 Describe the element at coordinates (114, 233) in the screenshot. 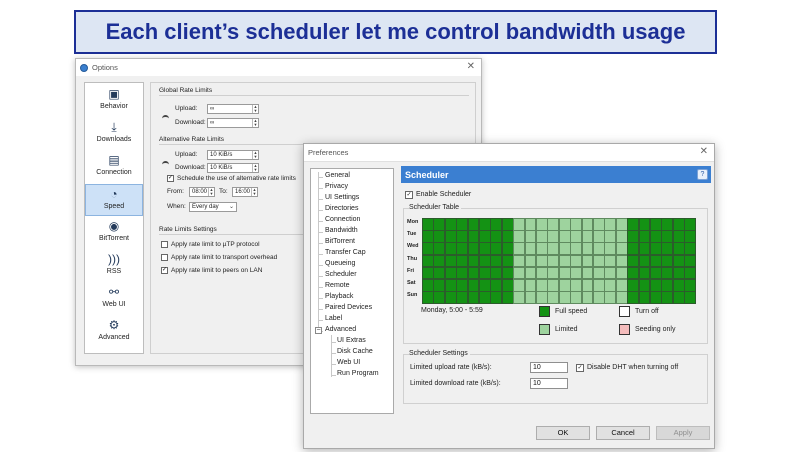

I see `sidebar-item-bittorrent: ◉ BitTorrent` at that location.